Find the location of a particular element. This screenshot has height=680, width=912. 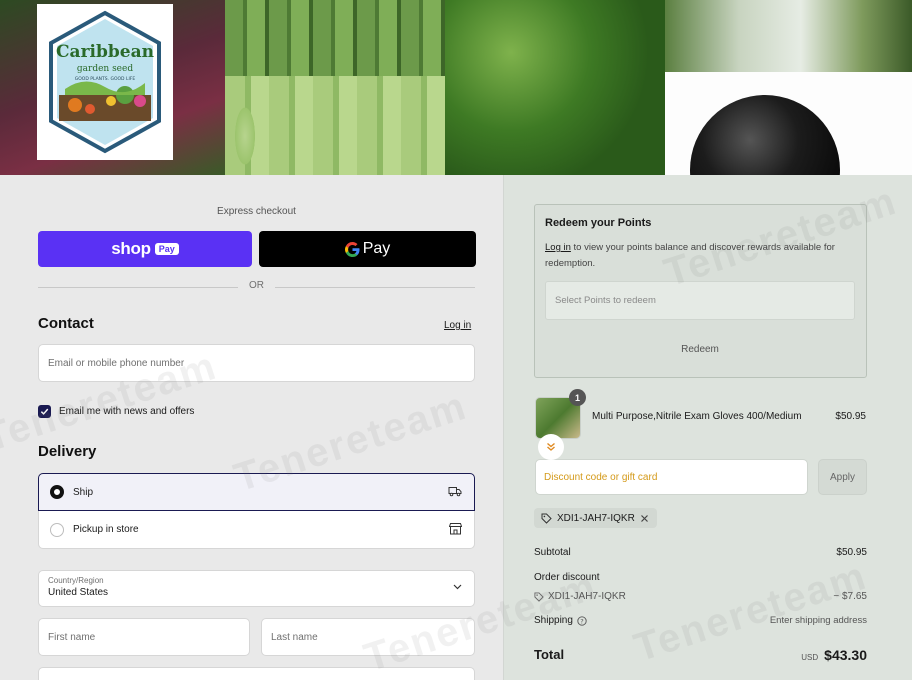

checkmark-icon is located at coordinates (44, 411).